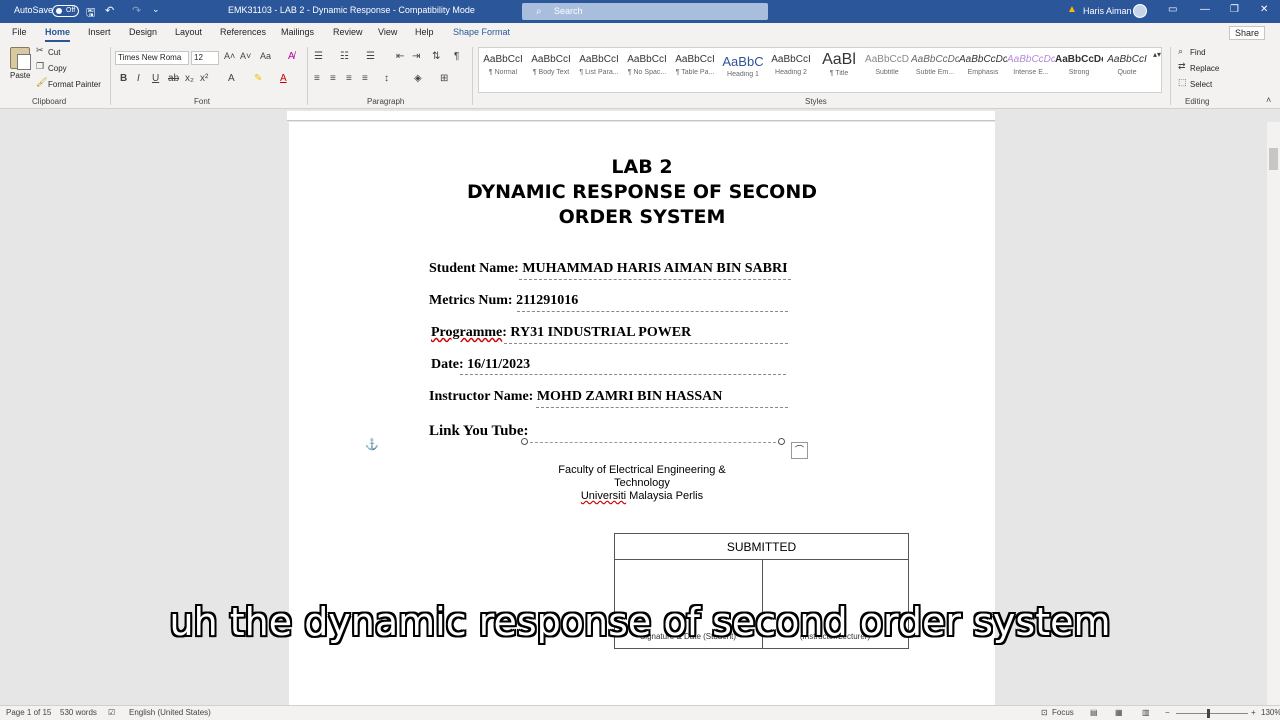  I want to click on paste-button: Paste, so click(20, 75).